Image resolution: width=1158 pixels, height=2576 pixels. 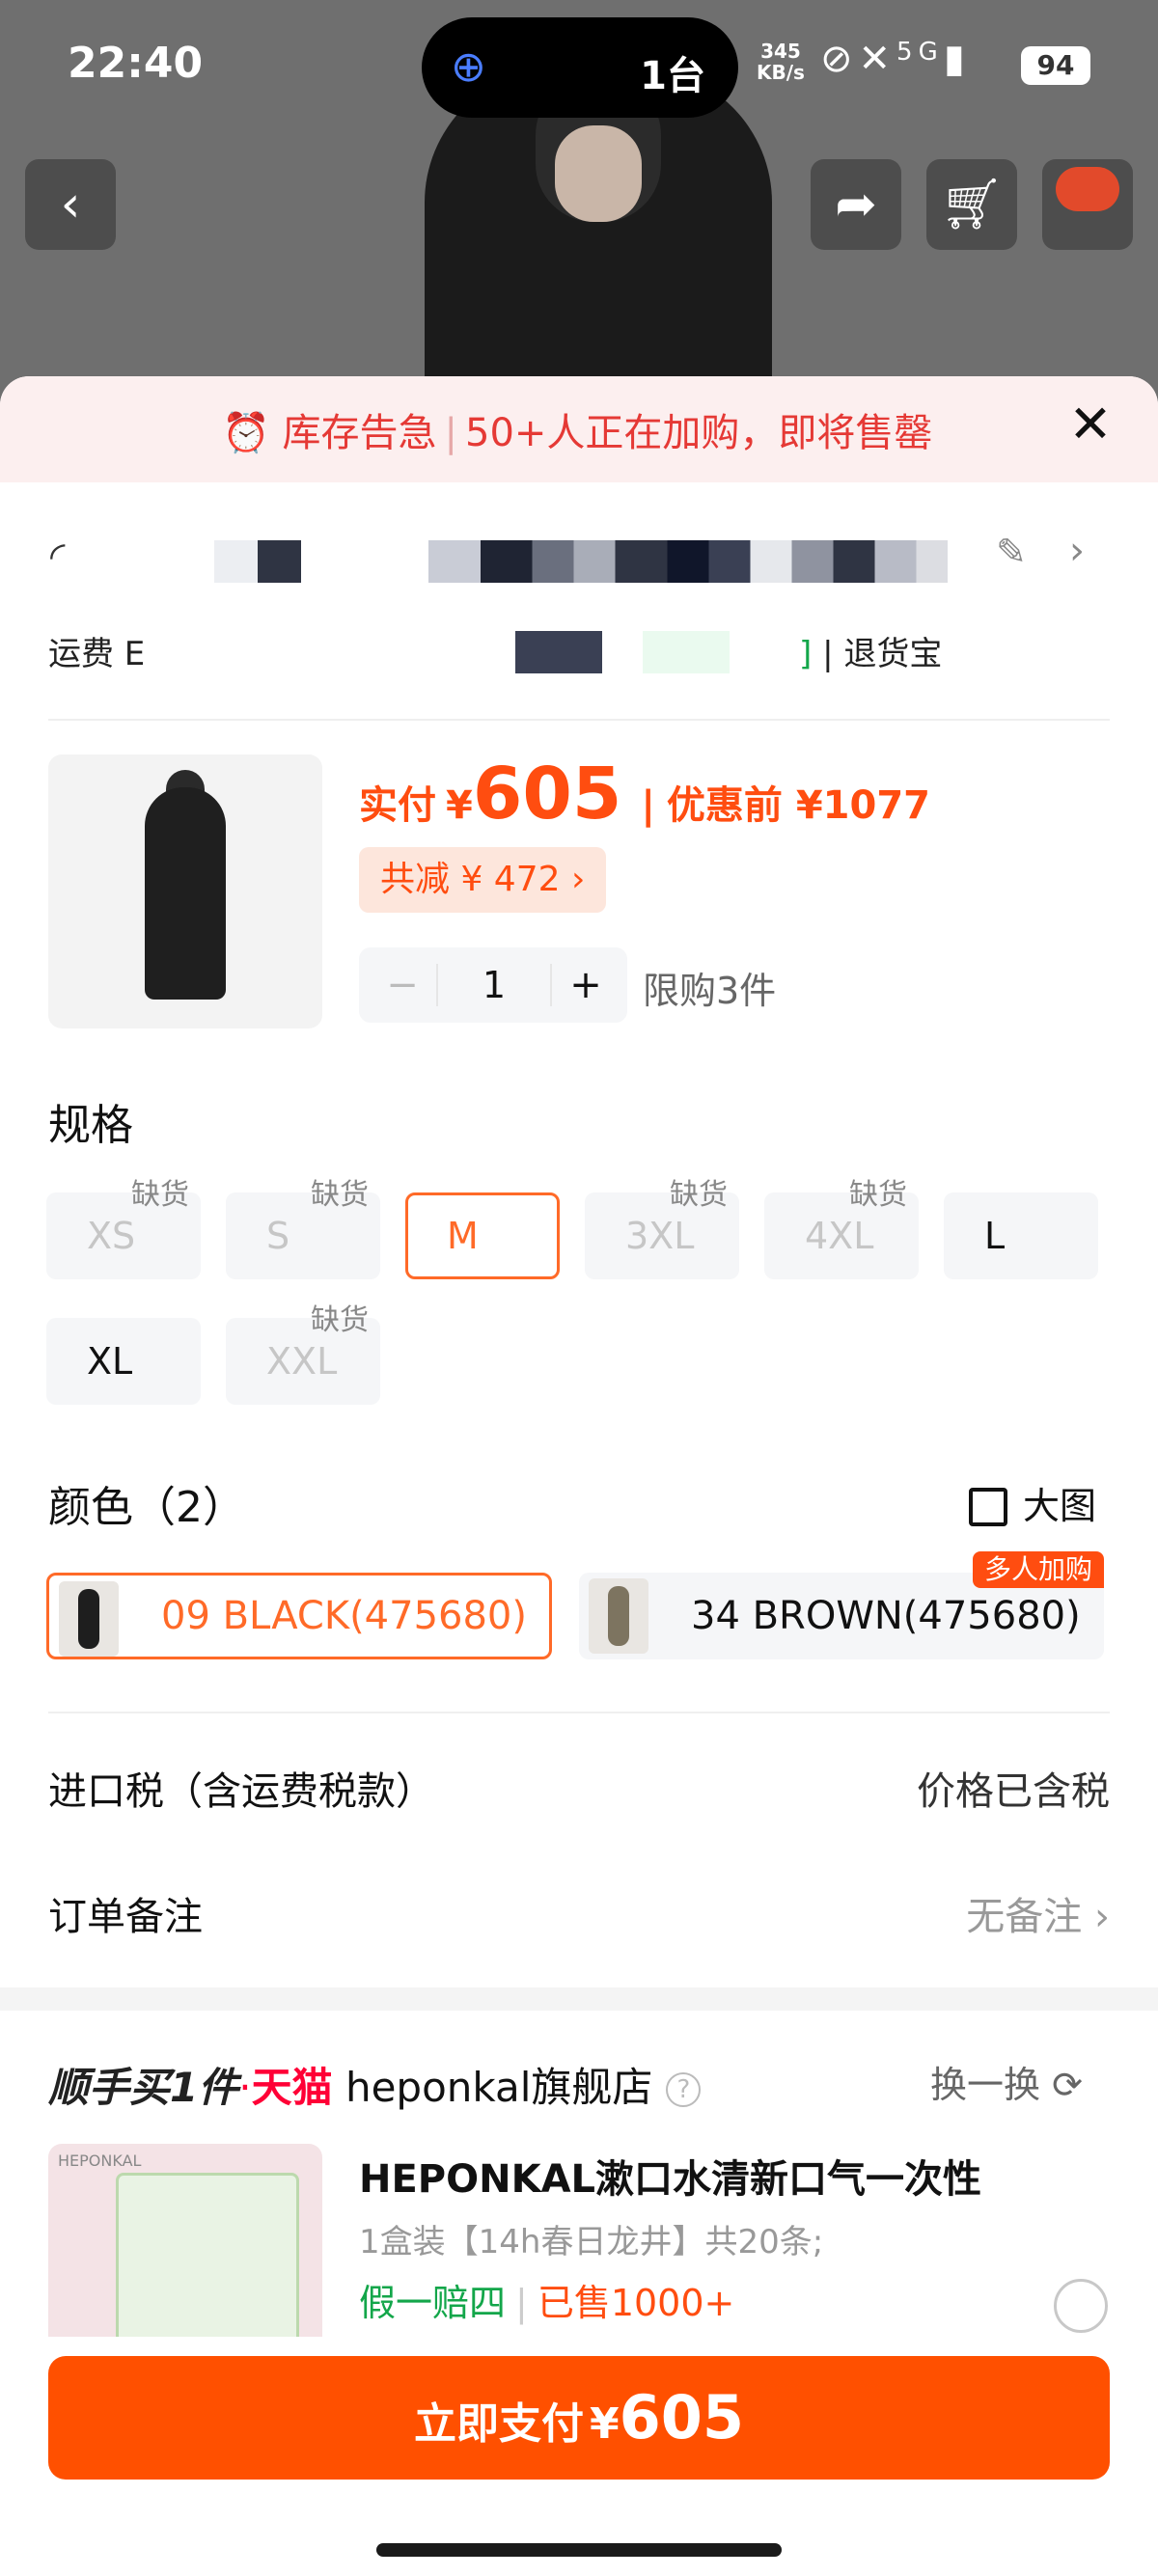 What do you see at coordinates (1067, 2085) in the screenshot?
I see `refresh-icon: ⟳` at bounding box center [1067, 2085].